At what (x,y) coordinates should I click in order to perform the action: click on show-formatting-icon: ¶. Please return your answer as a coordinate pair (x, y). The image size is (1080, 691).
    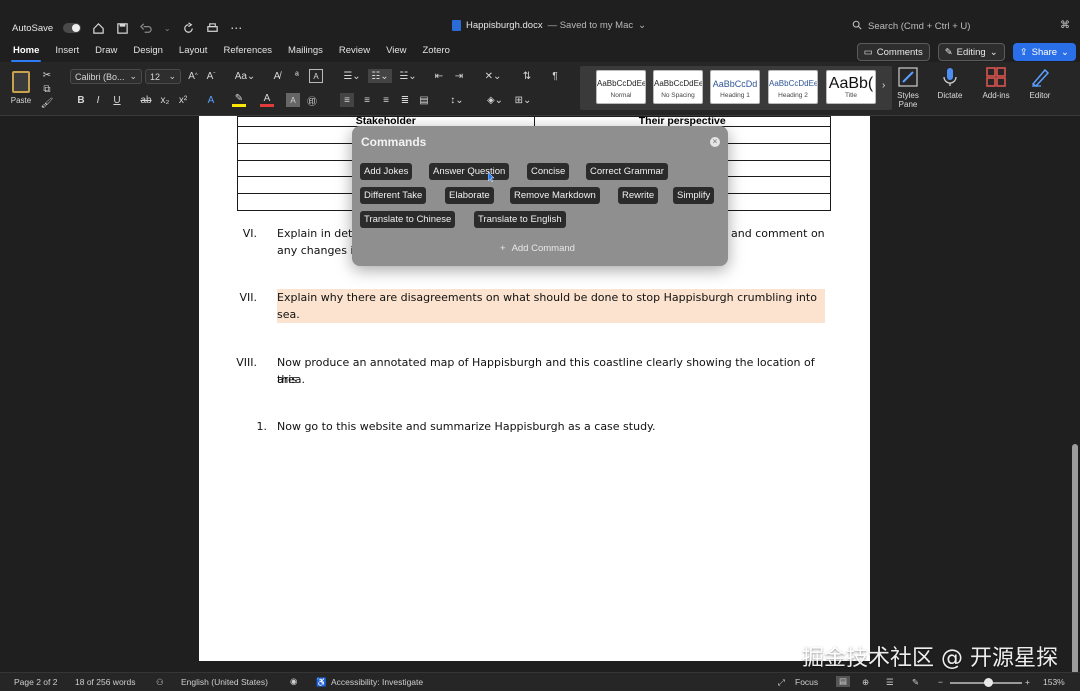
    Looking at the image, I should click on (555, 76).